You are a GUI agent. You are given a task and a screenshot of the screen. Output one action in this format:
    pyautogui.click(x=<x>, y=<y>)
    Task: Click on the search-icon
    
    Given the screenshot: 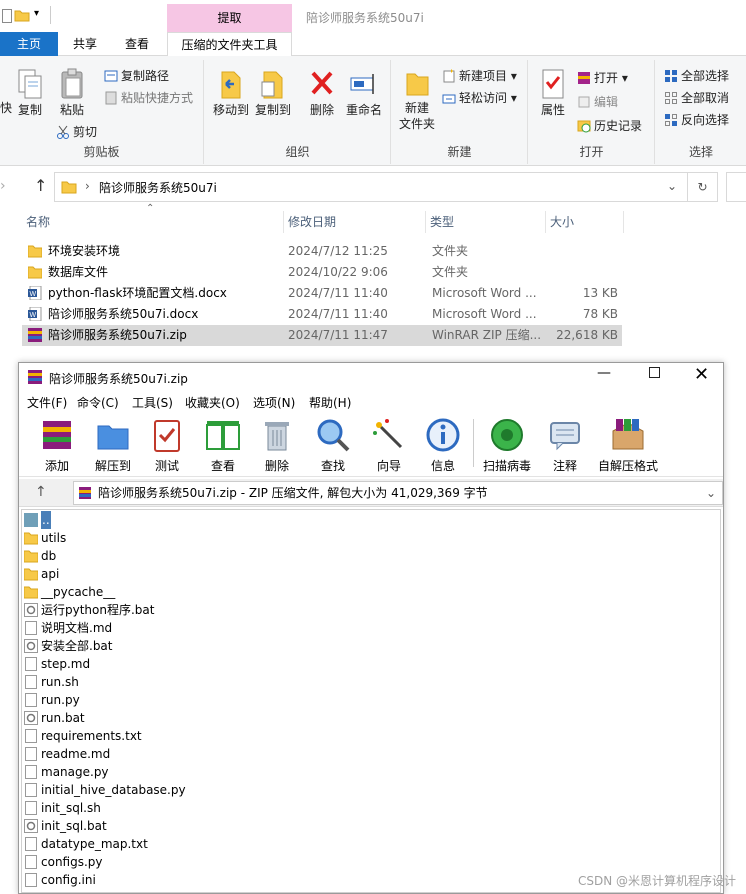 What is the action you would take?
    pyautogui.click(x=333, y=435)
    